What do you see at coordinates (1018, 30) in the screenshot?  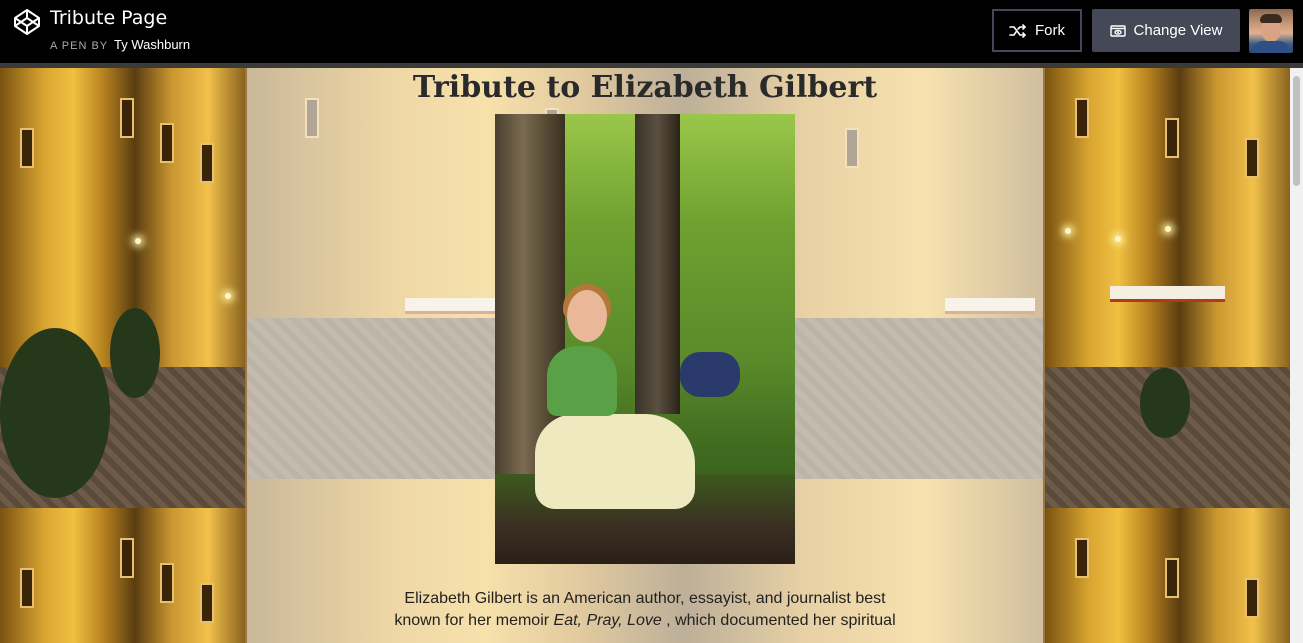 I see `fork-icon` at bounding box center [1018, 30].